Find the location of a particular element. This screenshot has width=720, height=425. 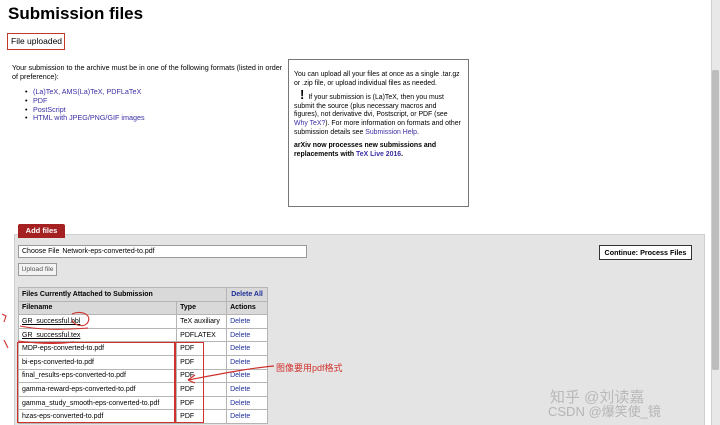

file-type-cell: PDFLATEX is located at coordinates (202, 335).